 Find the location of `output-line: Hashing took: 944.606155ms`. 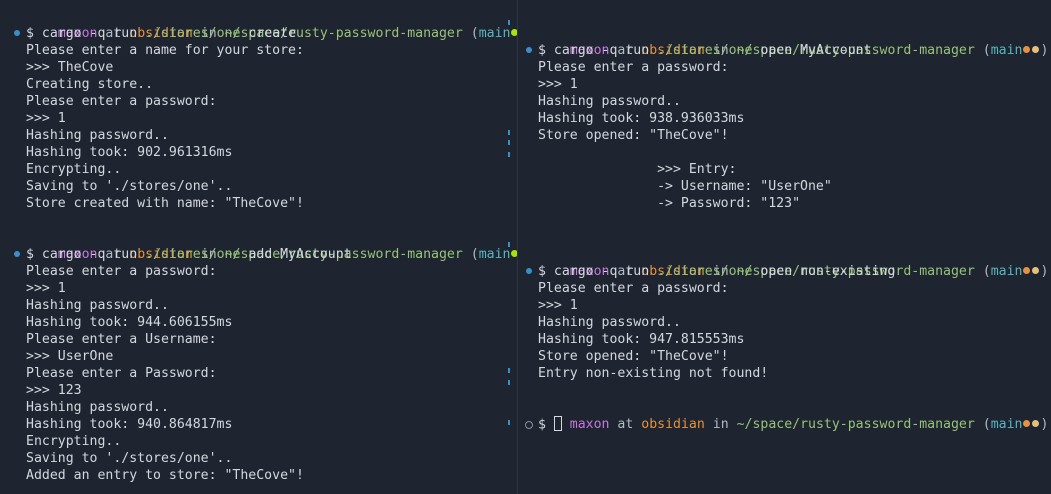

output-line: Hashing took: 944.606155ms is located at coordinates (129, 322).